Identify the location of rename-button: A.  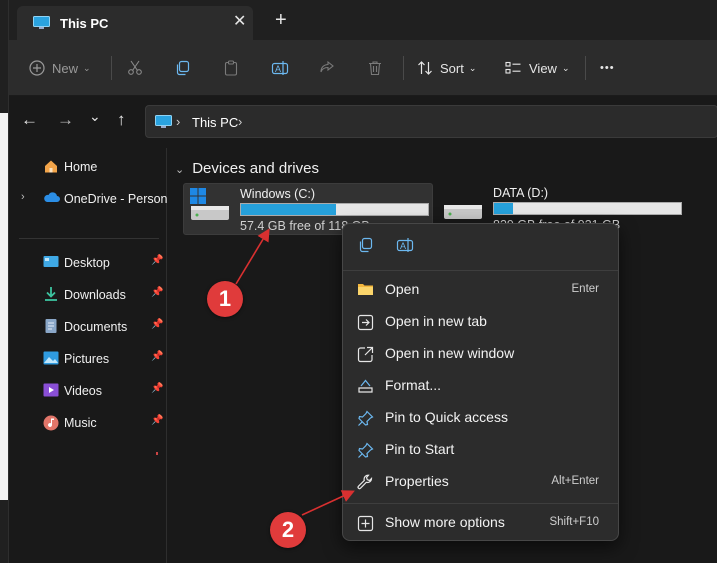
(280, 68).